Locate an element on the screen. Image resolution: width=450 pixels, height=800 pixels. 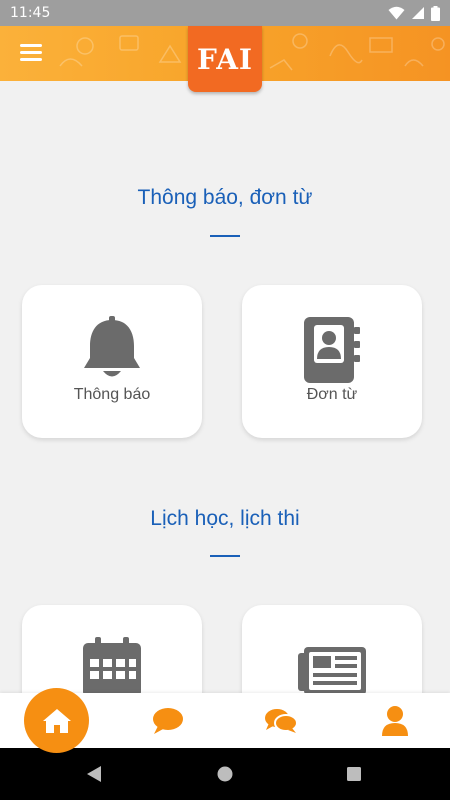
home-icon is located at coordinates (56, 720).